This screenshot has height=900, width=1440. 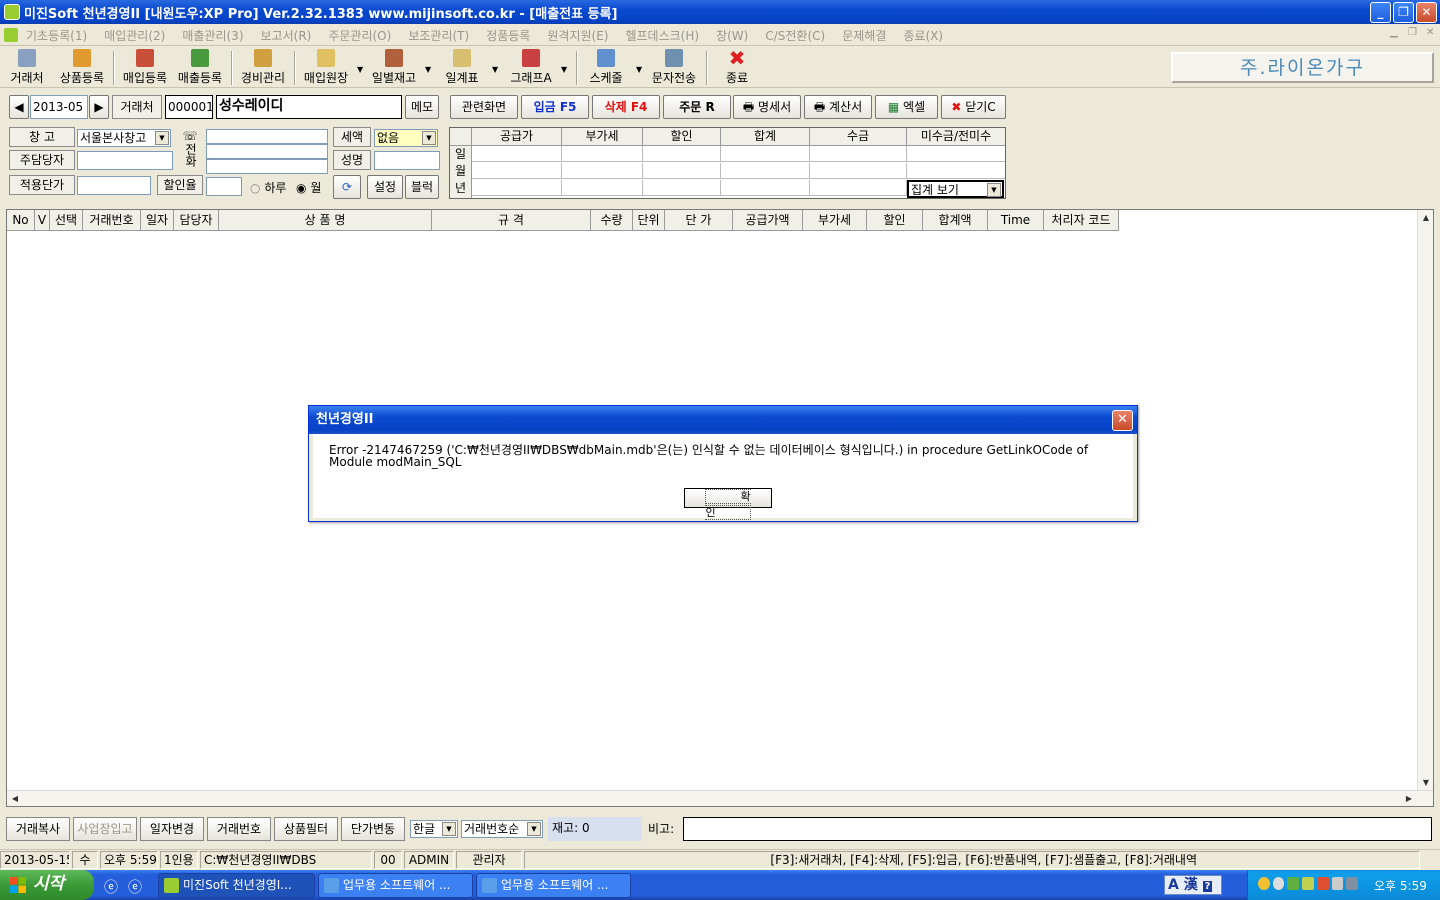 What do you see at coordinates (723, 420) in the screenshot?
I see `dialog-title: 천년경영II` at bounding box center [723, 420].